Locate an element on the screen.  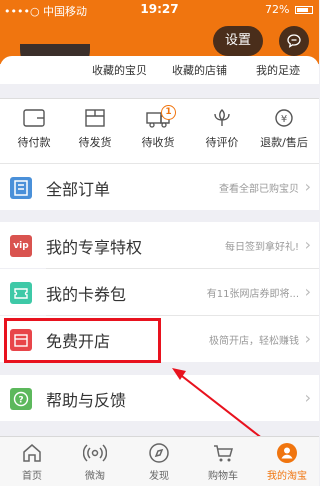
profile-icon is located at coordinates (287, 453).